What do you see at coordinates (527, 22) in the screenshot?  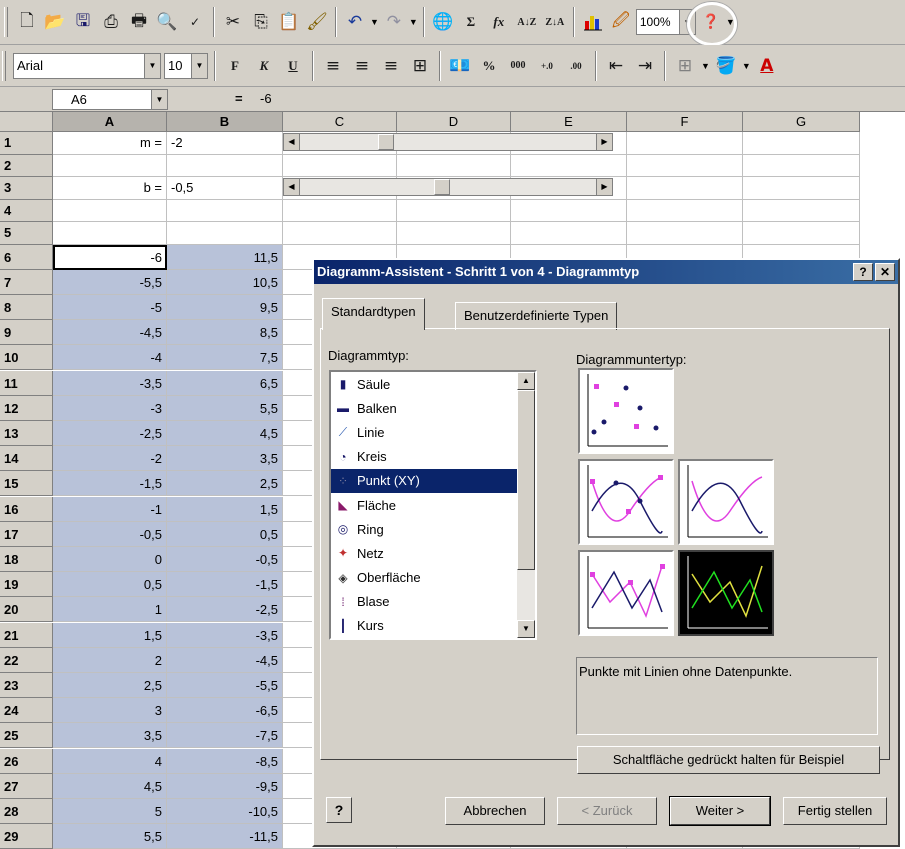 I see `sort-ascending-icon: A↓Z` at bounding box center [527, 22].